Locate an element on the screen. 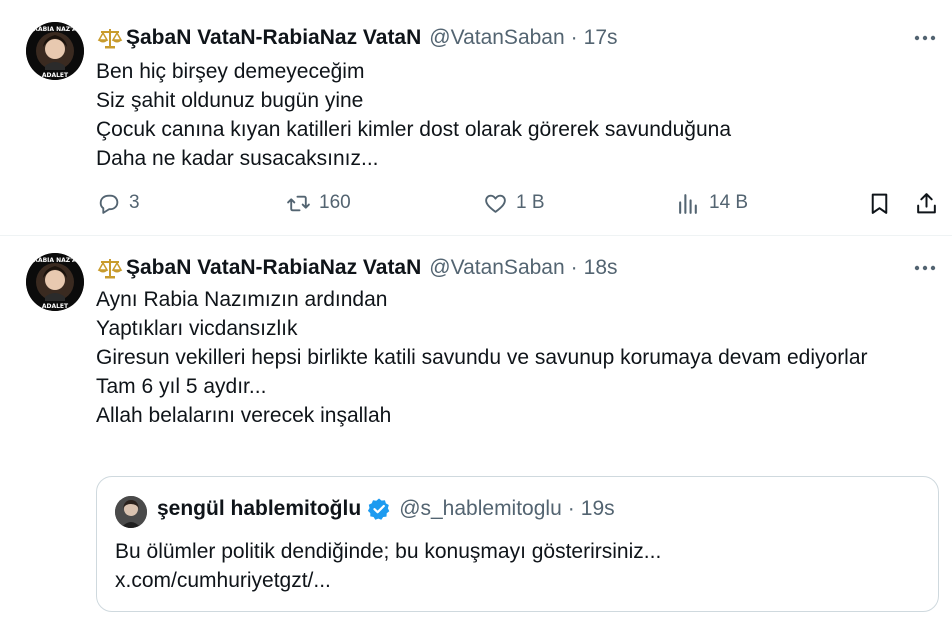  bookmark-icon is located at coordinates (879, 203).